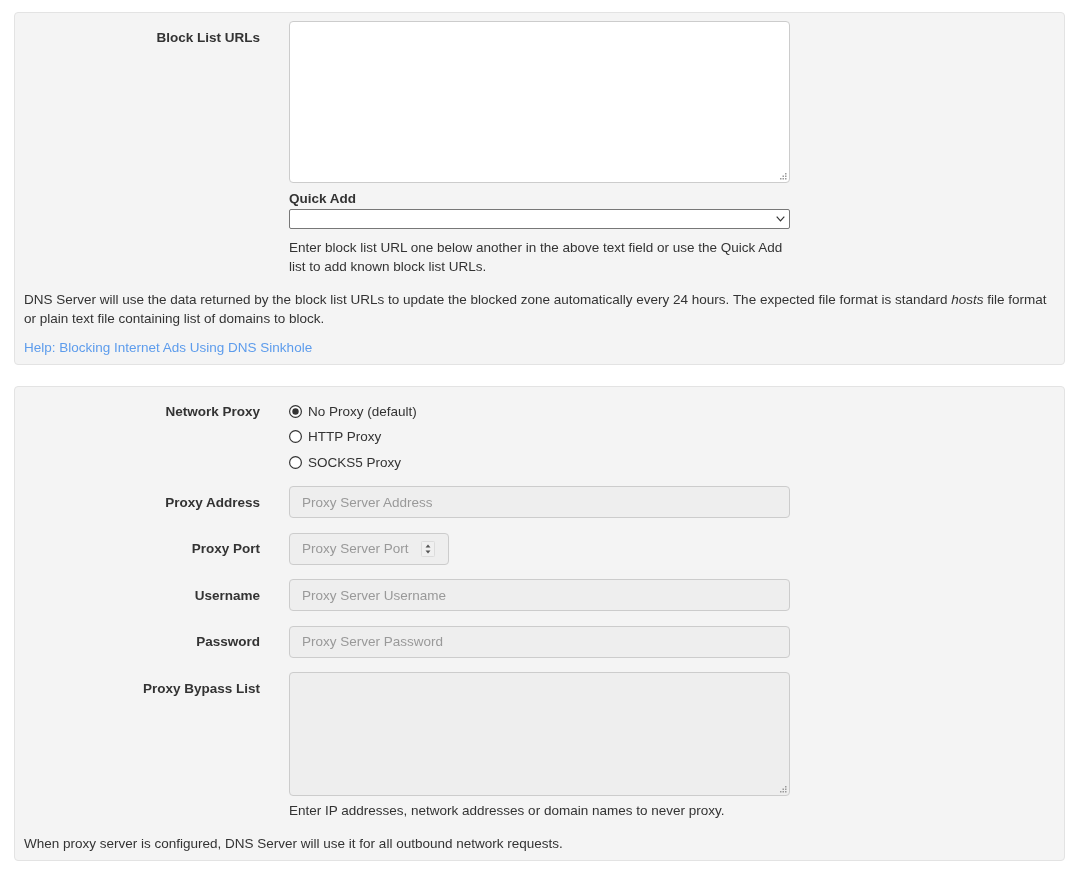  What do you see at coordinates (355, 462) in the screenshot?
I see `radio-label: SOCKS5 Proxy` at bounding box center [355, 462].